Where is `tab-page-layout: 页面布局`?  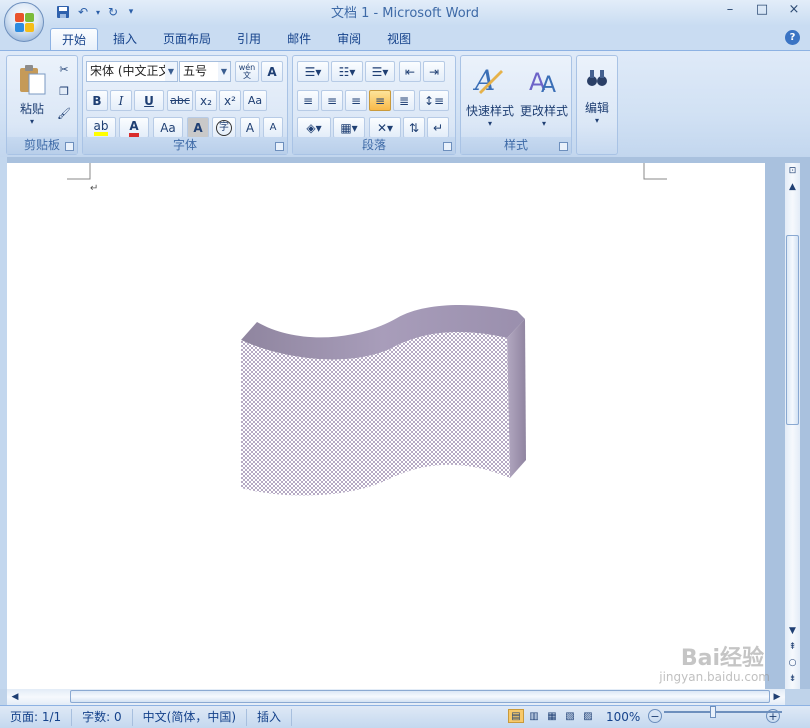 tab-page-layout: 页面布局 is located at coordinates (187, 39).